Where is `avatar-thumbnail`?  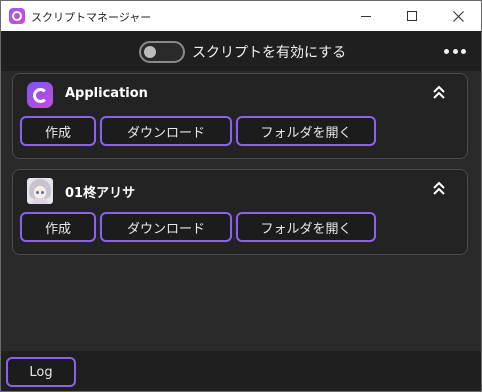
avatar-thumbnail is located at coordinates (40, 191).